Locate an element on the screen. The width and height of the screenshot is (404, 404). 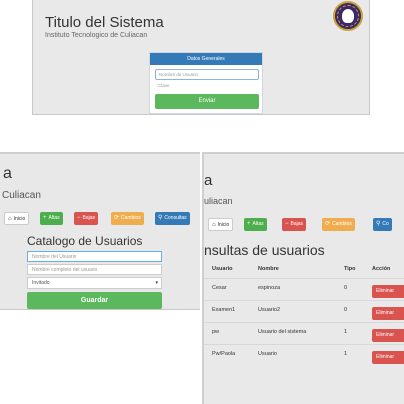
user-type-value: Invitado is located at coordinates (41, 283).